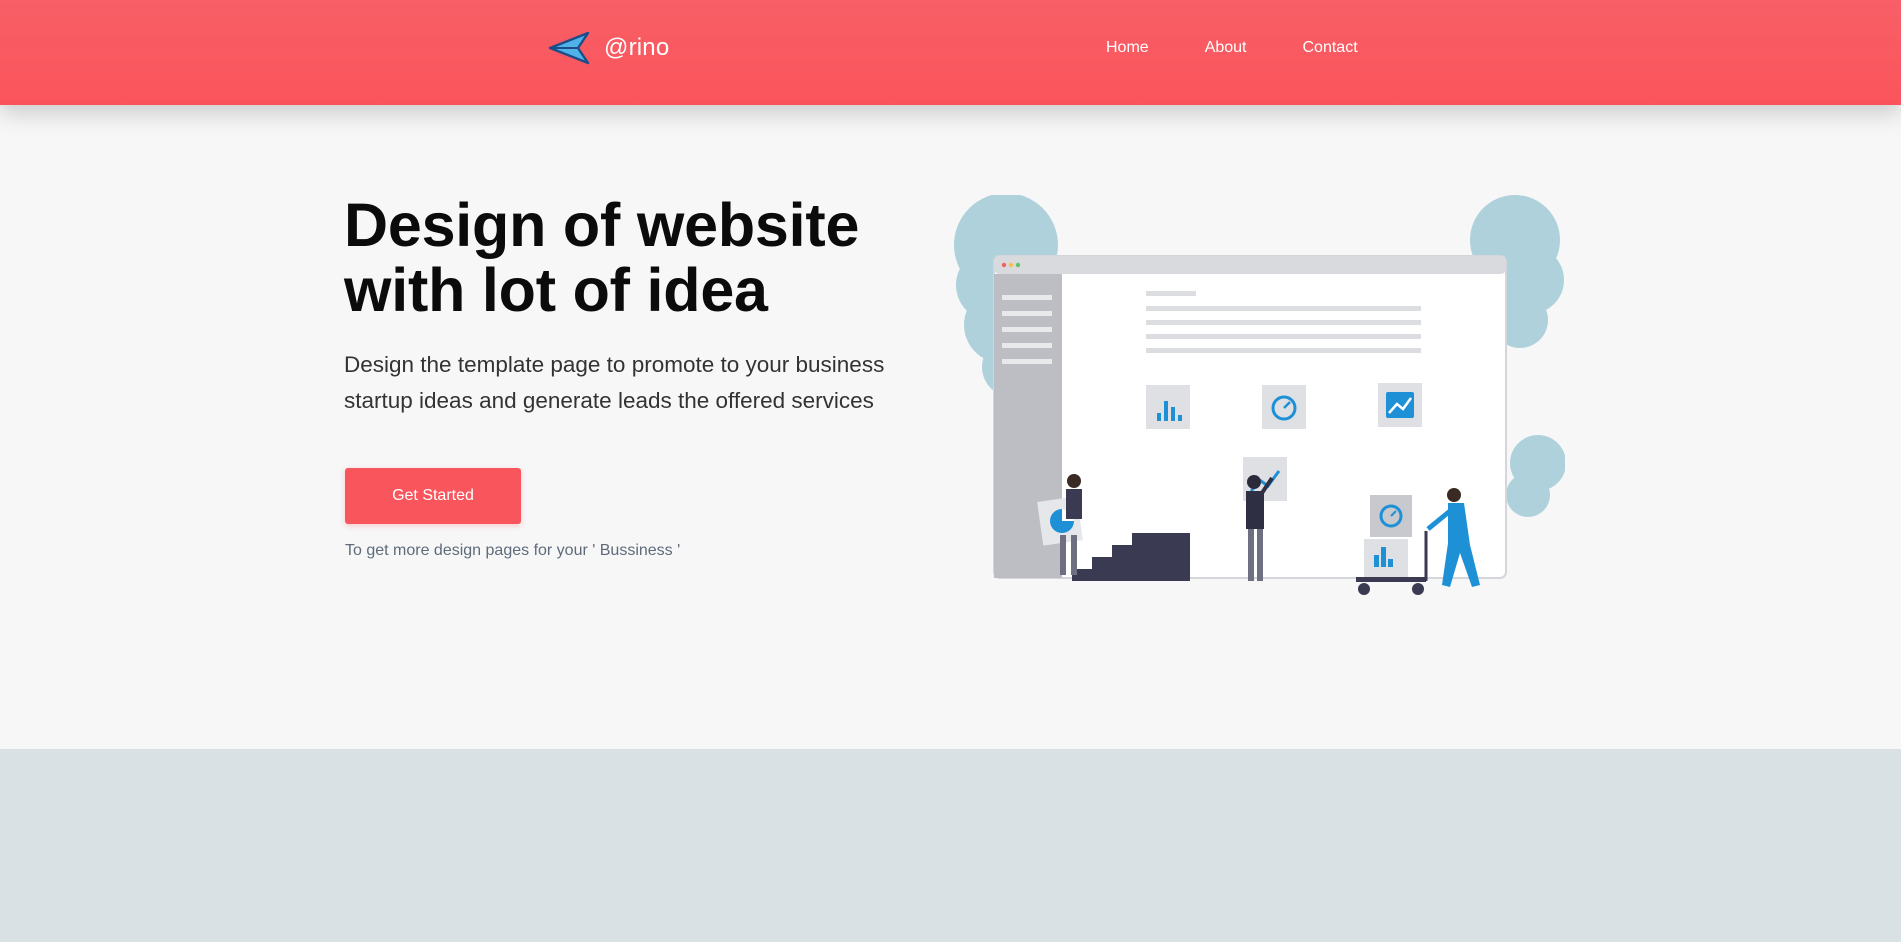 The image size is (1901, 942). What do you see at coordinates (1168, 407) in the screenshot?
I see `bar-chart-icon` at bounding box center [1168, 407].